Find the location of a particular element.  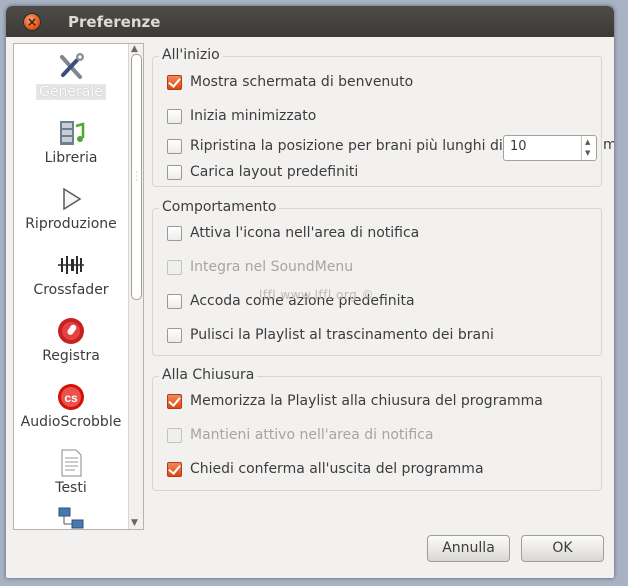

sidebar-item-crossfader: Crossfader is located at coordinates (71, 274).